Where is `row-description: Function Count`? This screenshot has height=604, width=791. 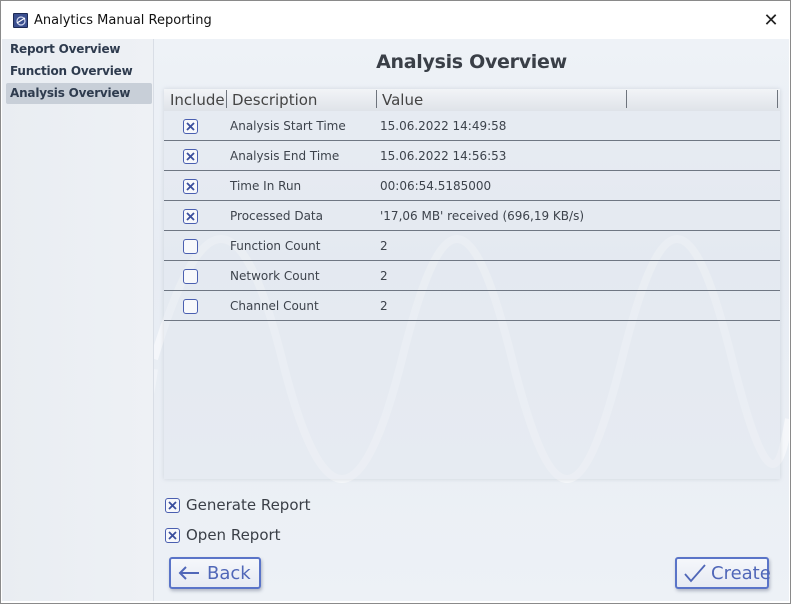 row-description: Function Count is located at coordinates (275, 246).